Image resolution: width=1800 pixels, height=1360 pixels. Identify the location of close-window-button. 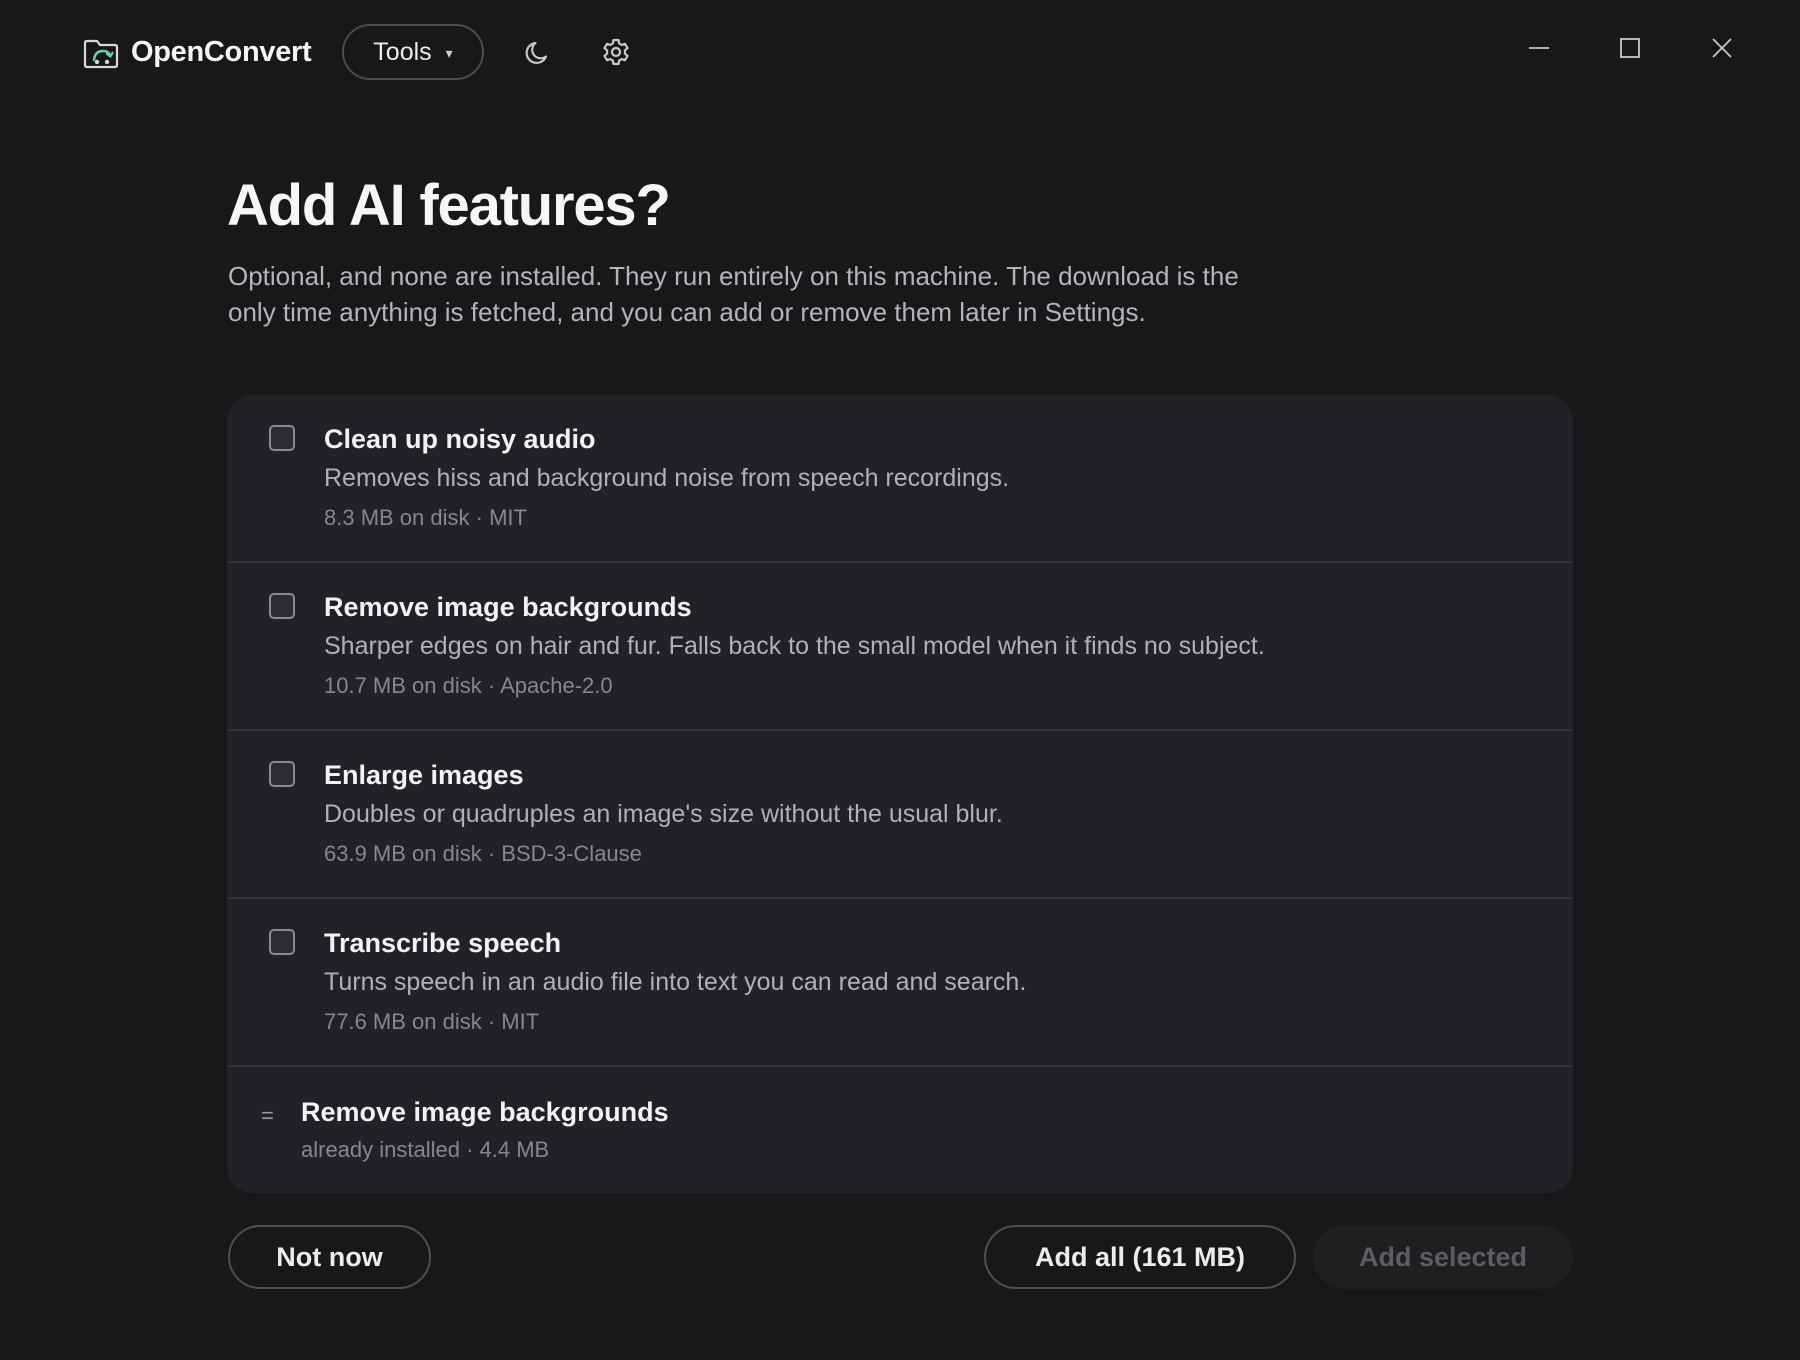
(1722, 48).